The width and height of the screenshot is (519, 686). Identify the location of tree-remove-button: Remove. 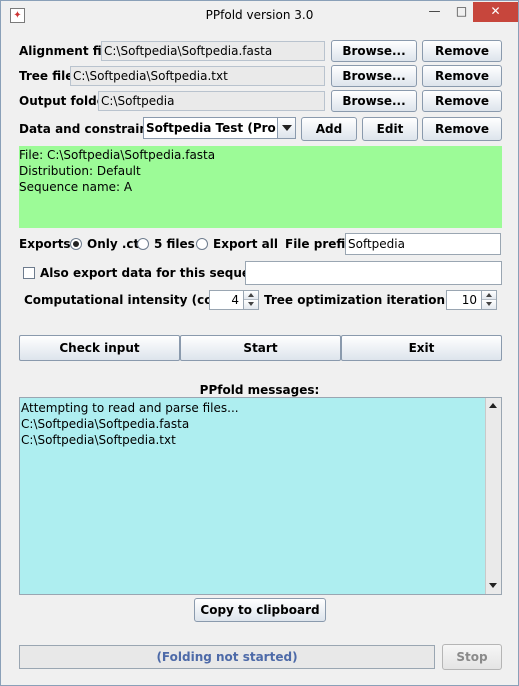
(462, 76).